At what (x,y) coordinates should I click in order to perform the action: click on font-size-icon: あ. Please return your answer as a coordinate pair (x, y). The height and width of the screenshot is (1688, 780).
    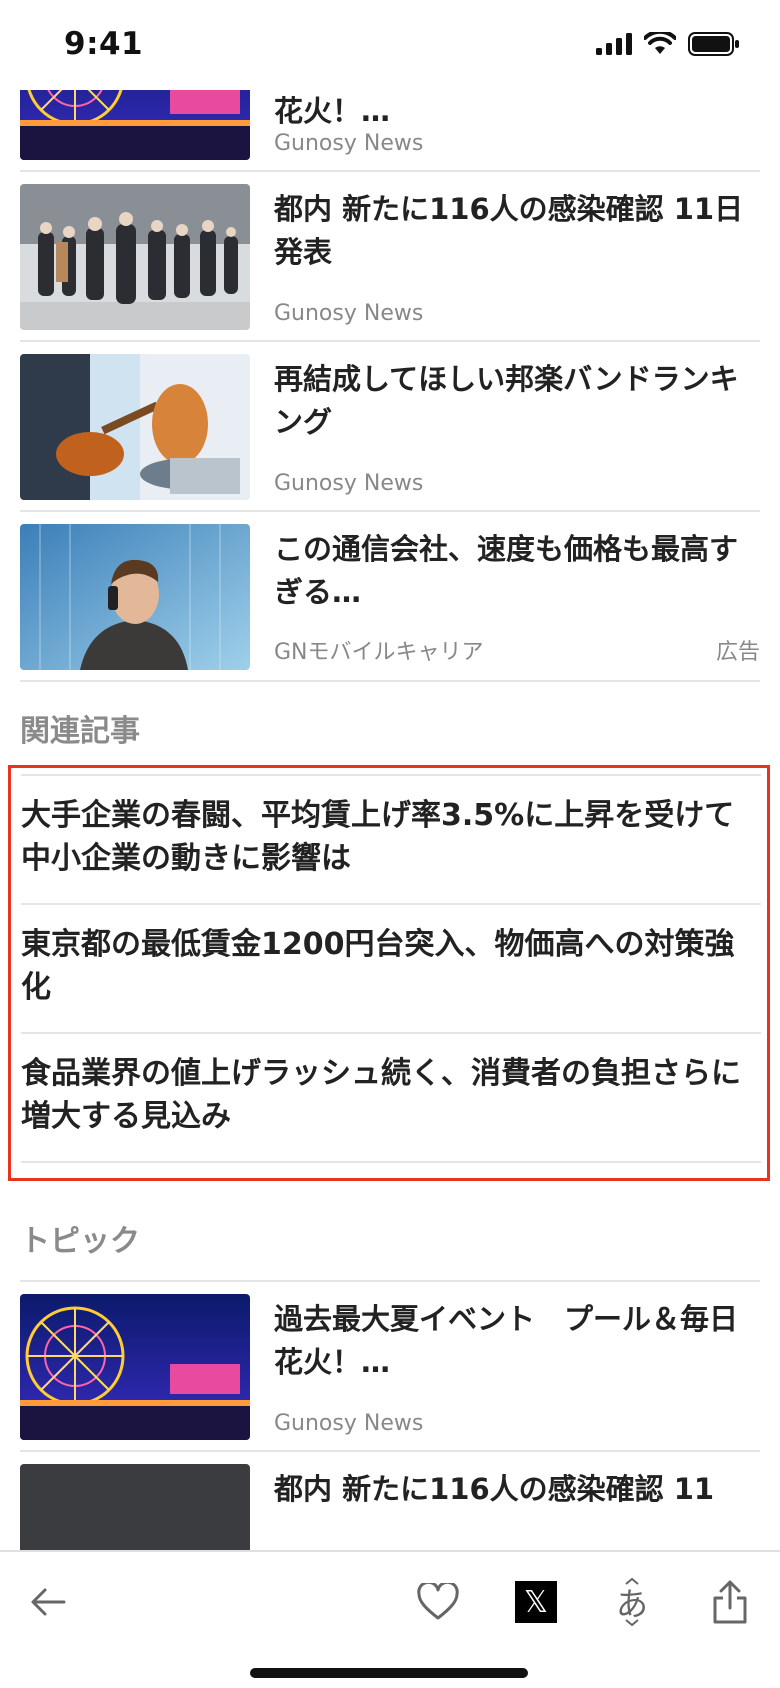
    Looking at the image, I should click on (632, 1602).